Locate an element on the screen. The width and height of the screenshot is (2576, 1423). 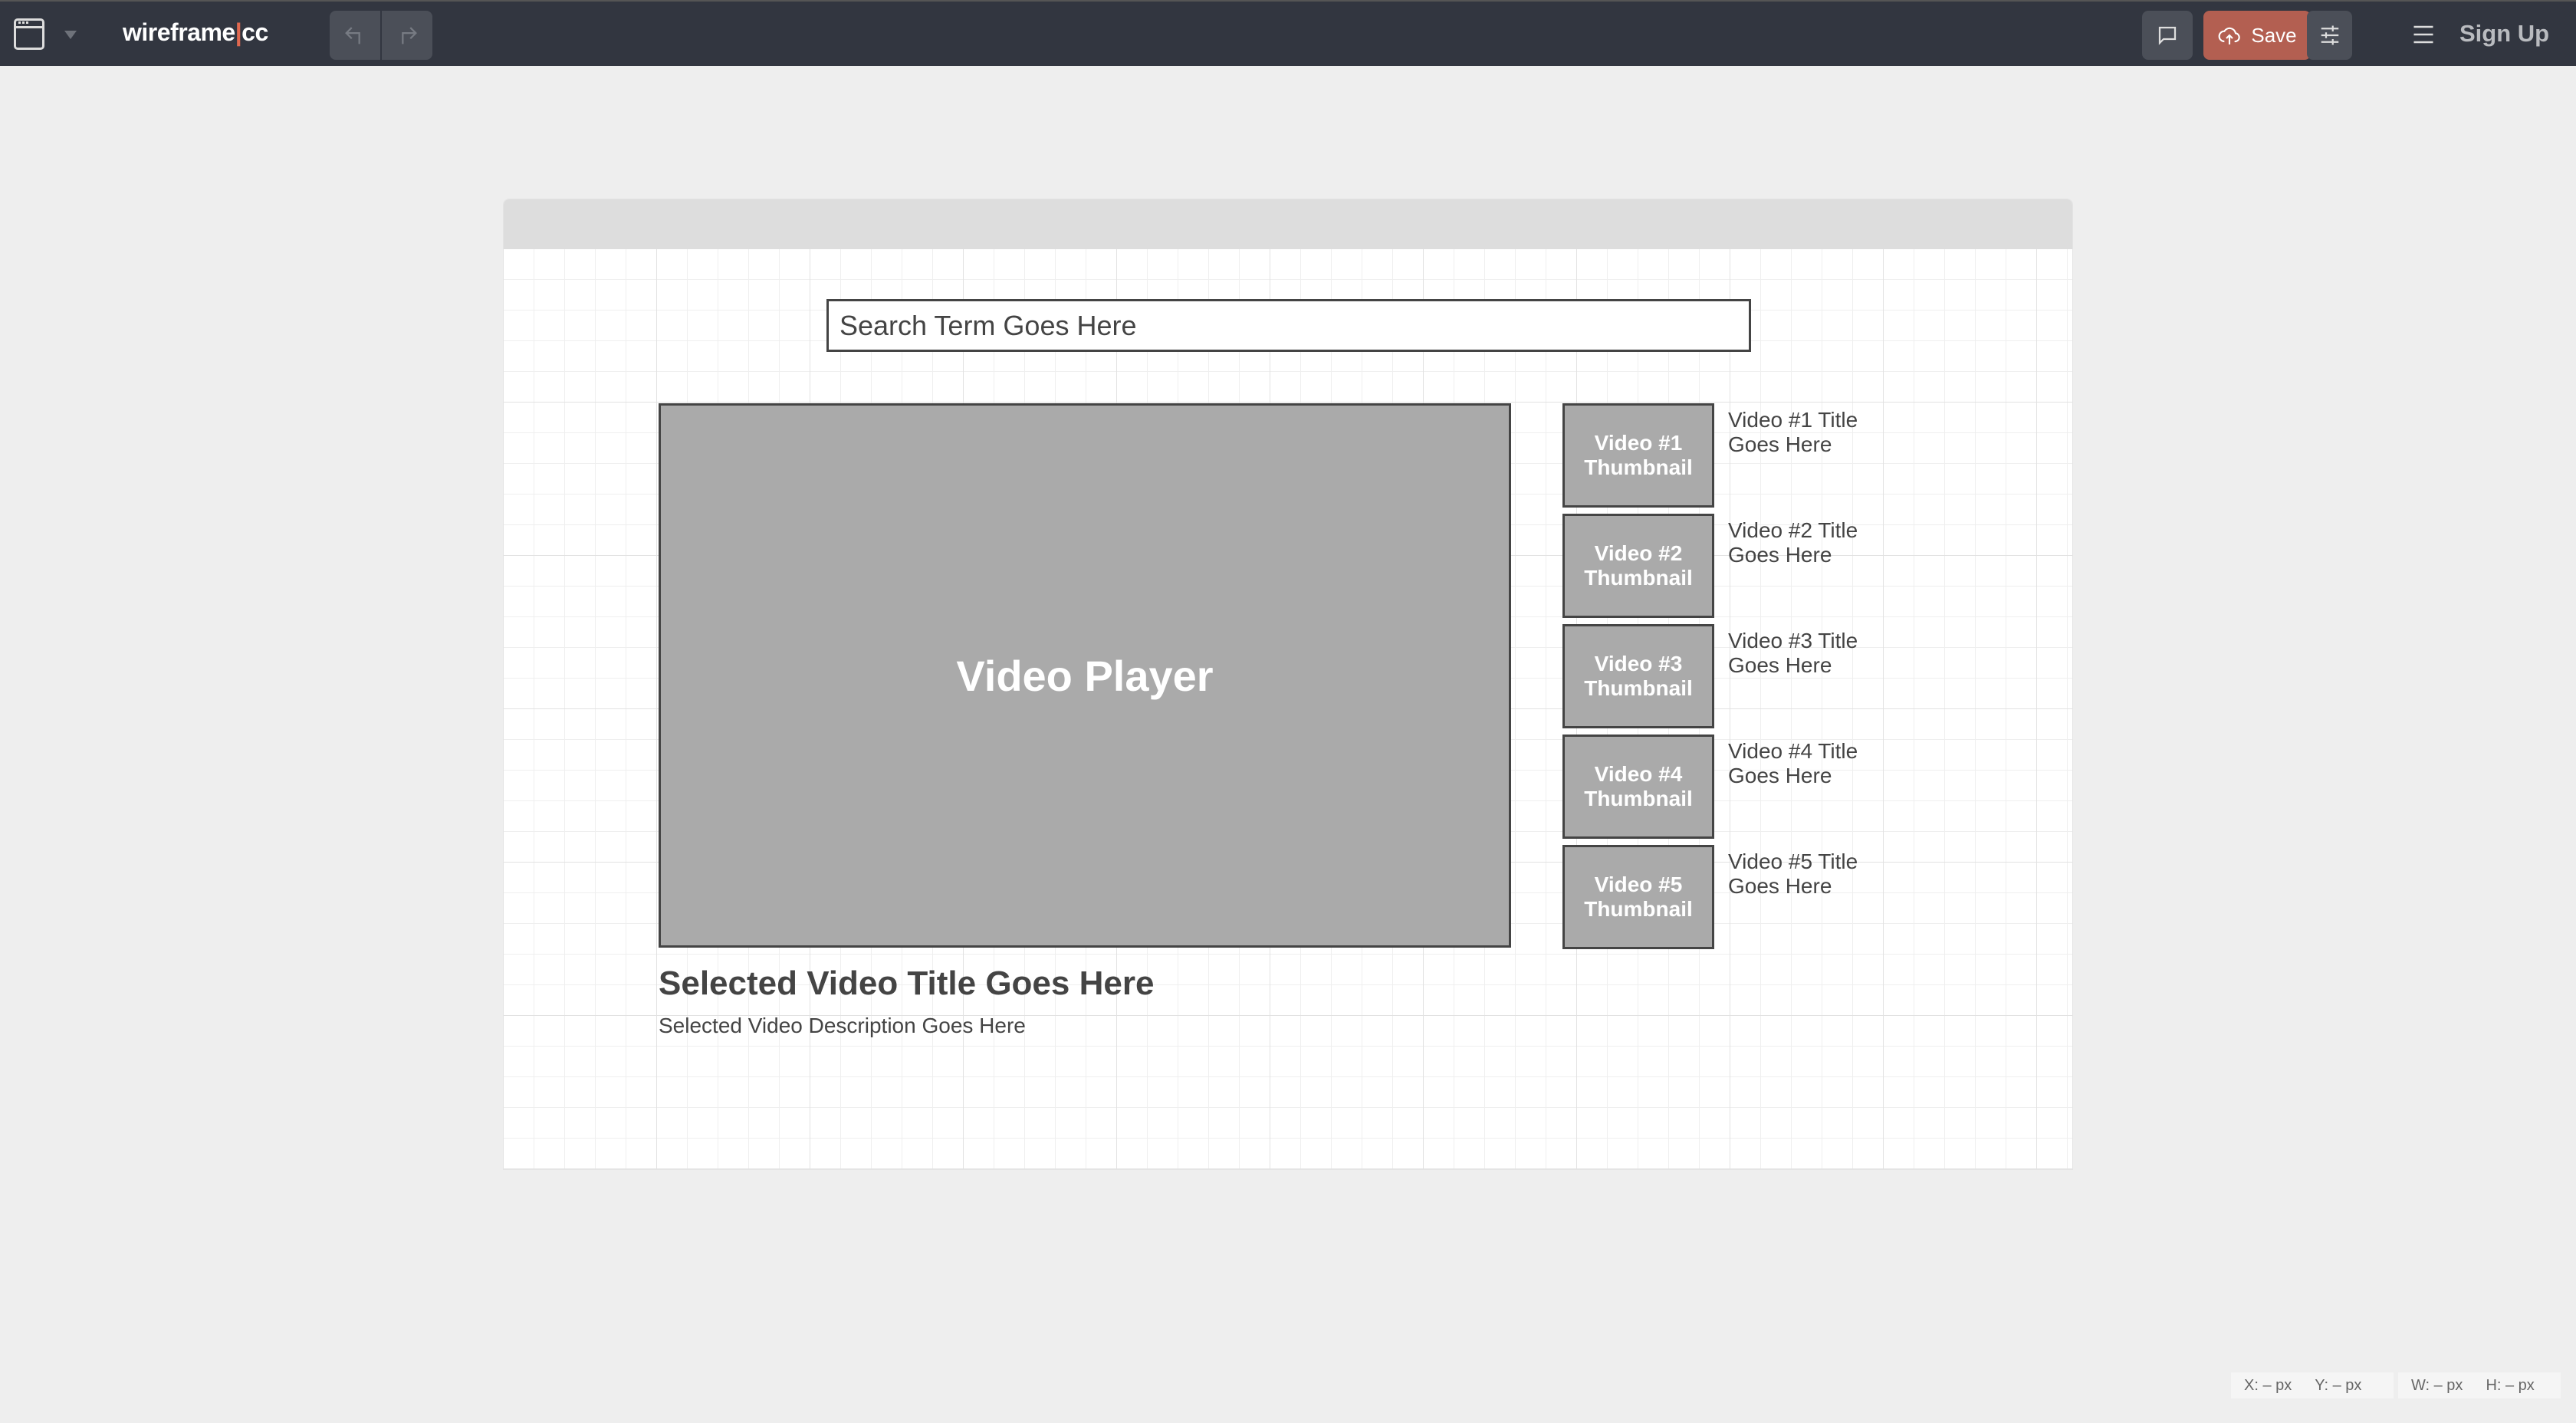
redo-icon is located at coordinates (410, 35).